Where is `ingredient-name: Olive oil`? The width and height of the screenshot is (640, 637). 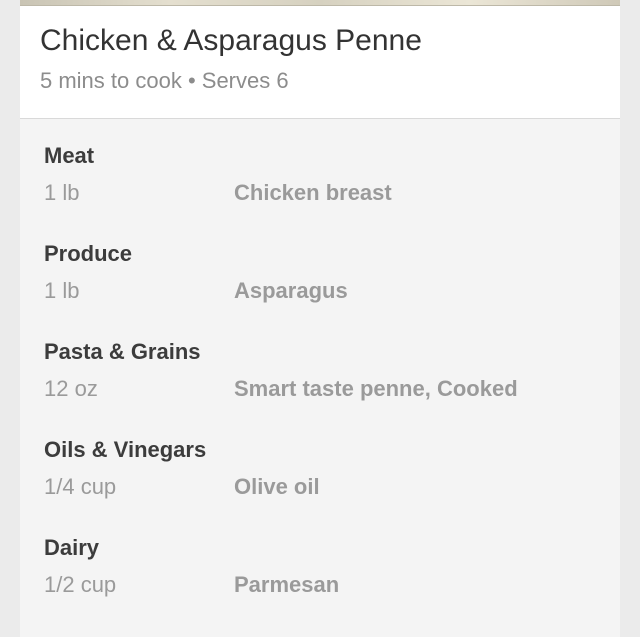 ingredient-name: Olive oil is located at coordinates (277, 486).